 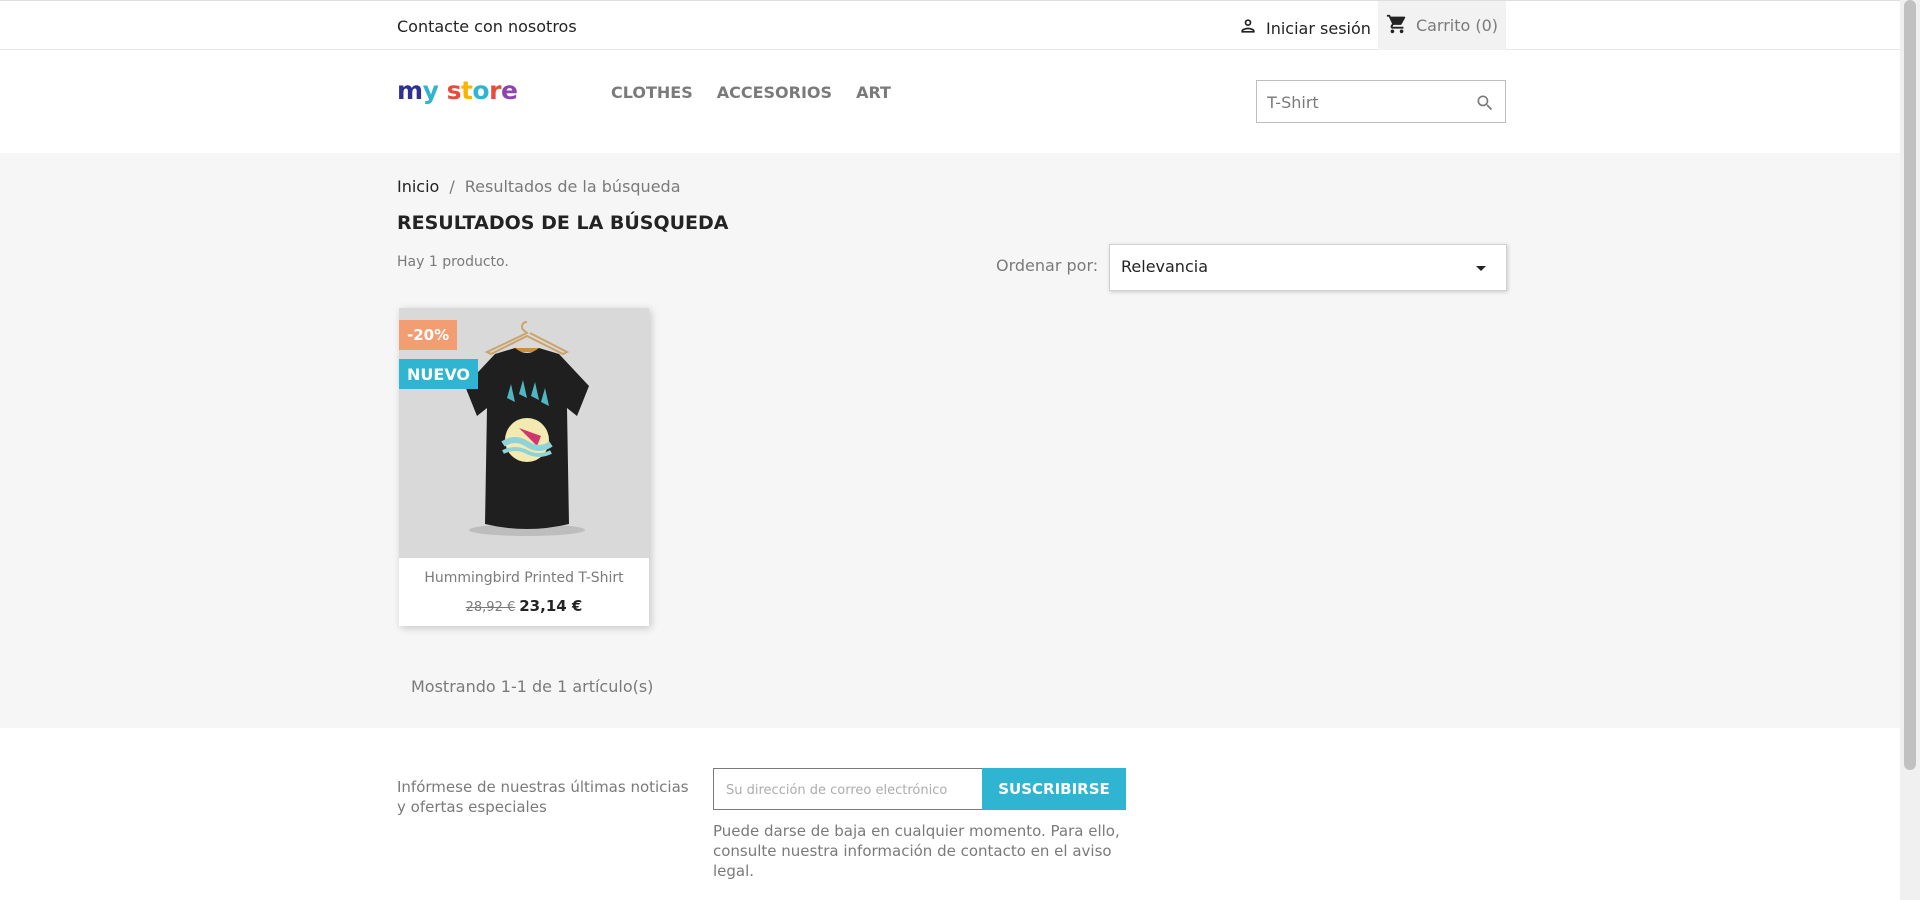 I want to click on email-field-wrapper, so click(x=848, y=789).